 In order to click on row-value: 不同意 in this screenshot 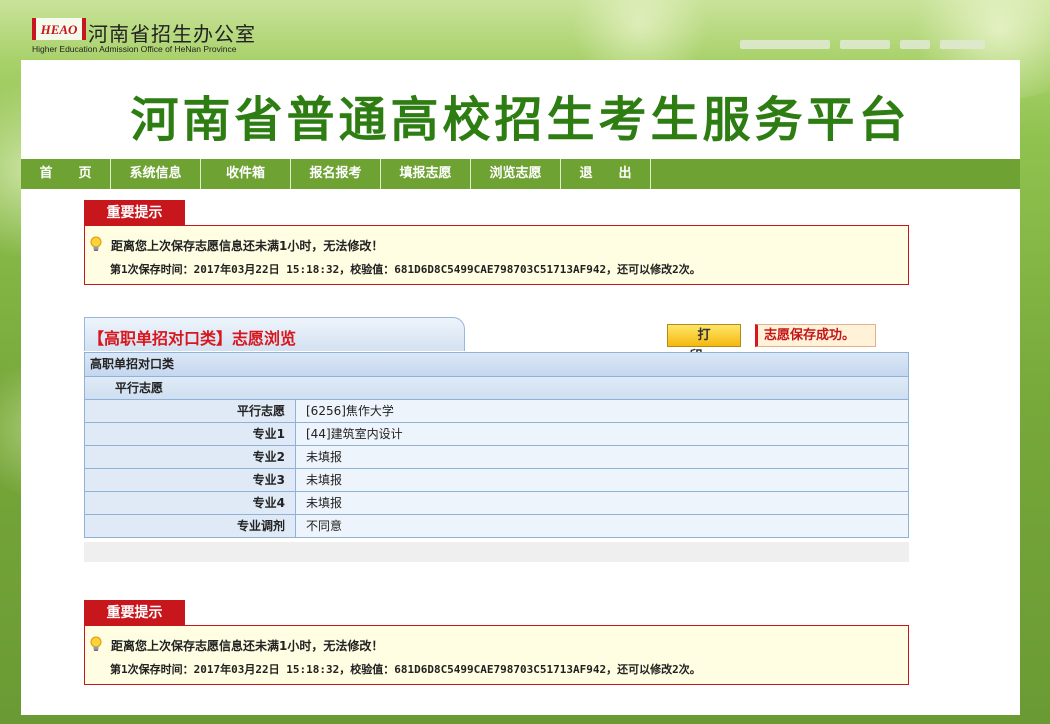, I will do `click(602, 526)`.